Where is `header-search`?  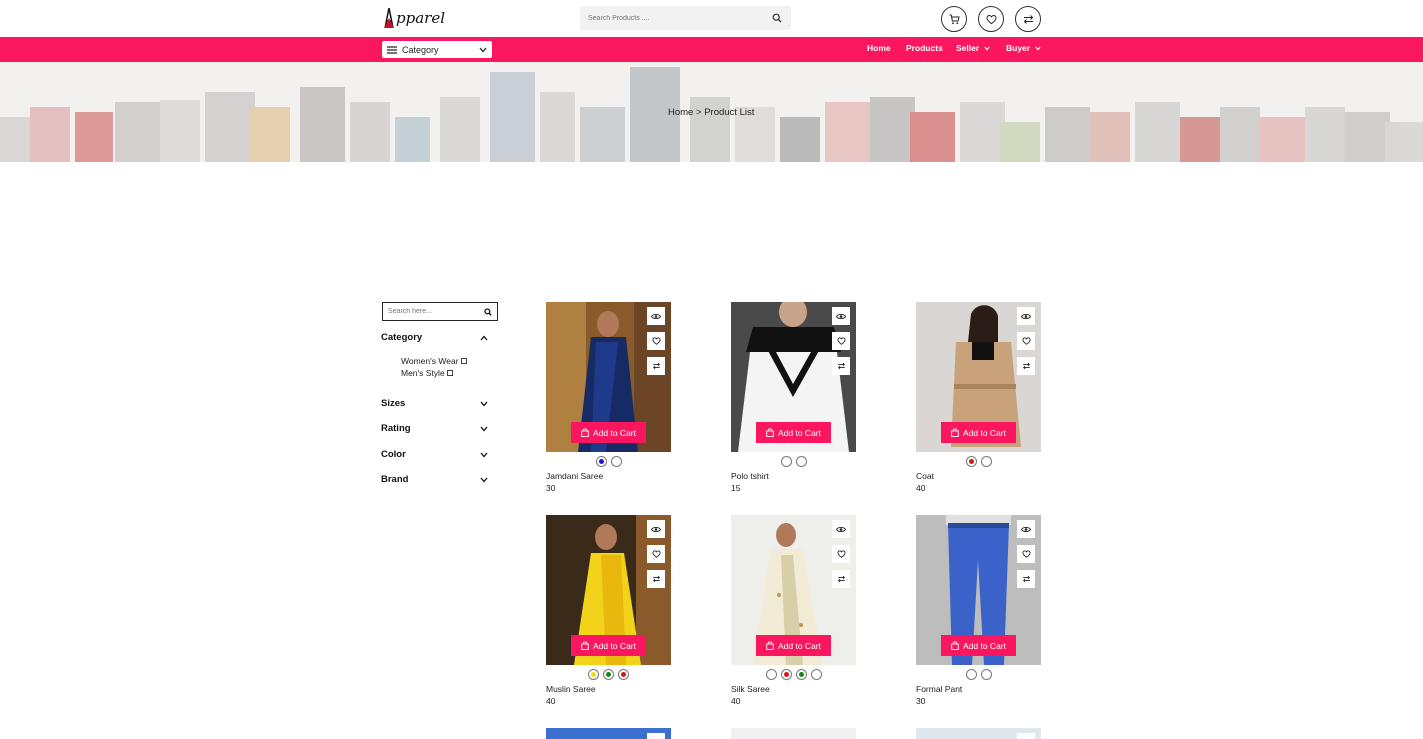 header-search is located at coordinates (685, 18).